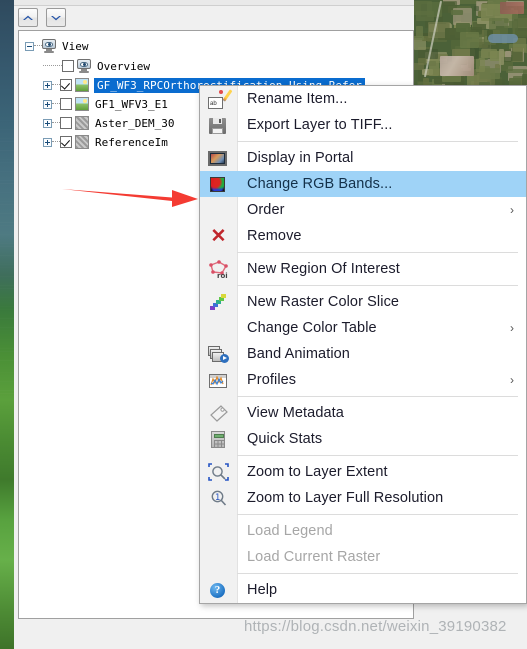 The image size is (527, 649). I want to click on tree-row-label: View, so click(75, 46).